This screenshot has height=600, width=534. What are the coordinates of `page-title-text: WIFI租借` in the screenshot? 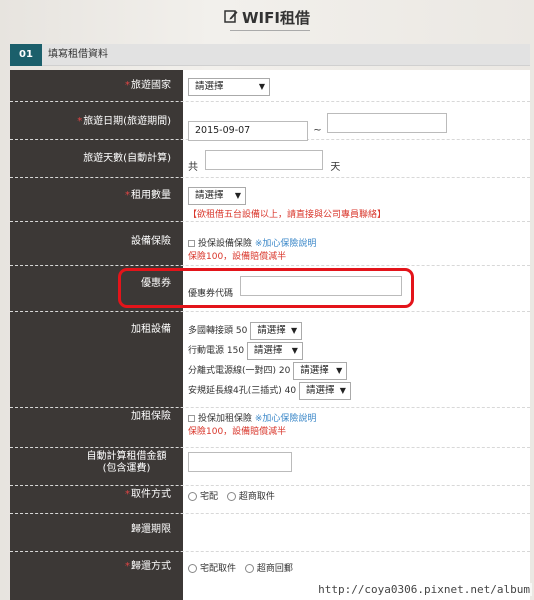 It's located at (276, 18).